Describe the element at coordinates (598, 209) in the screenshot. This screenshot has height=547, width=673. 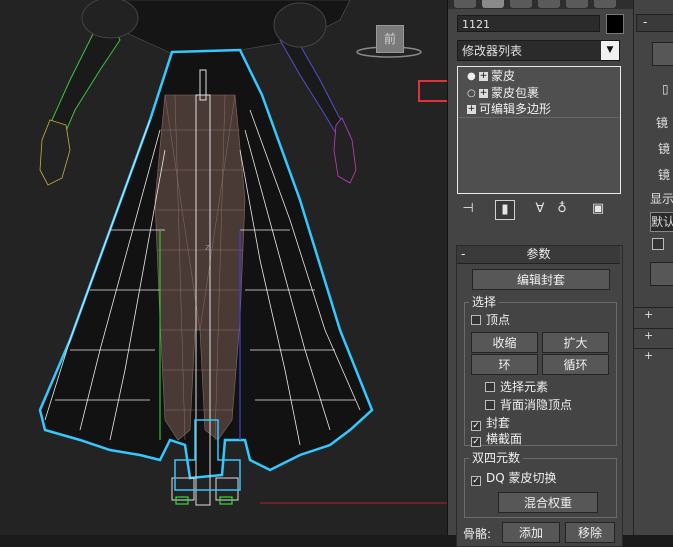
I see `configure-sets-icon: ▣` at that location.